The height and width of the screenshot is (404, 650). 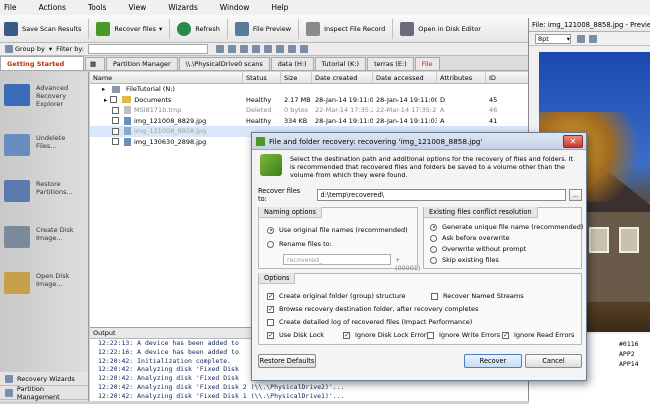 I want to click on filter-input, so click(x=147, y=49).